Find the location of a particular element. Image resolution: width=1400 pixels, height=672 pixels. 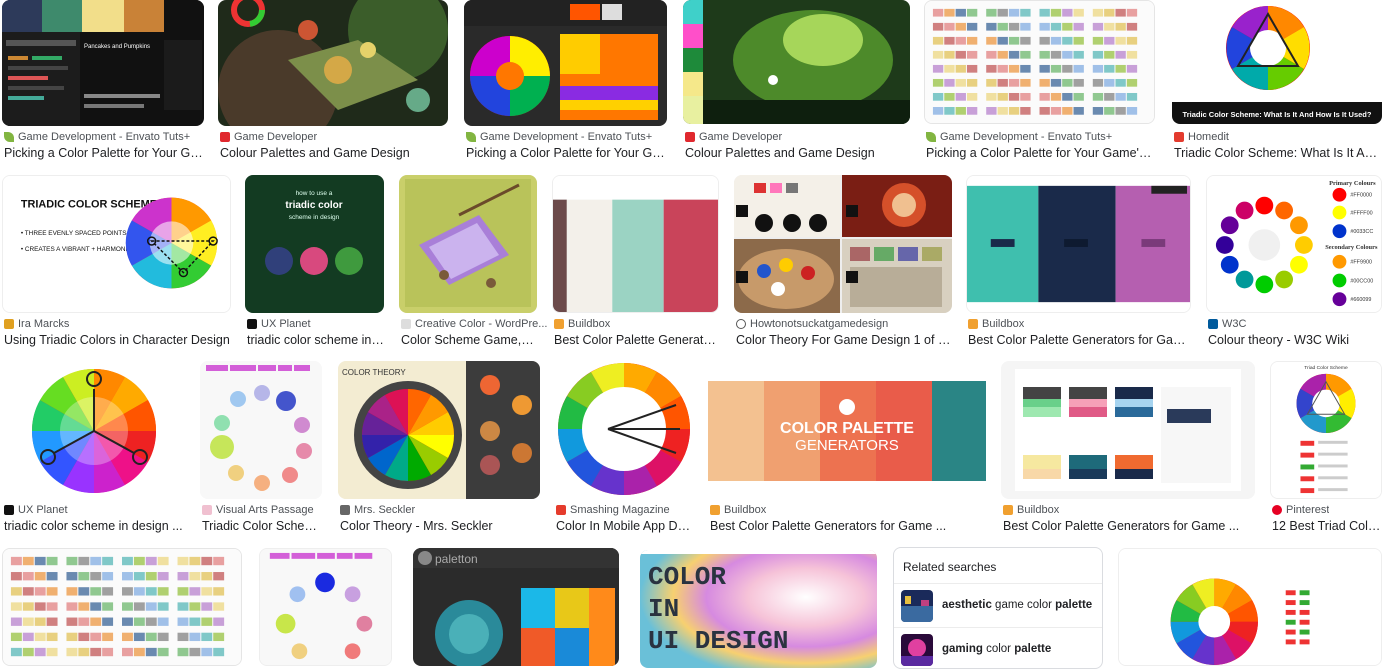

result-thumbnail: COLOR IN UI DESIGN is located at coordinates (758, 609).